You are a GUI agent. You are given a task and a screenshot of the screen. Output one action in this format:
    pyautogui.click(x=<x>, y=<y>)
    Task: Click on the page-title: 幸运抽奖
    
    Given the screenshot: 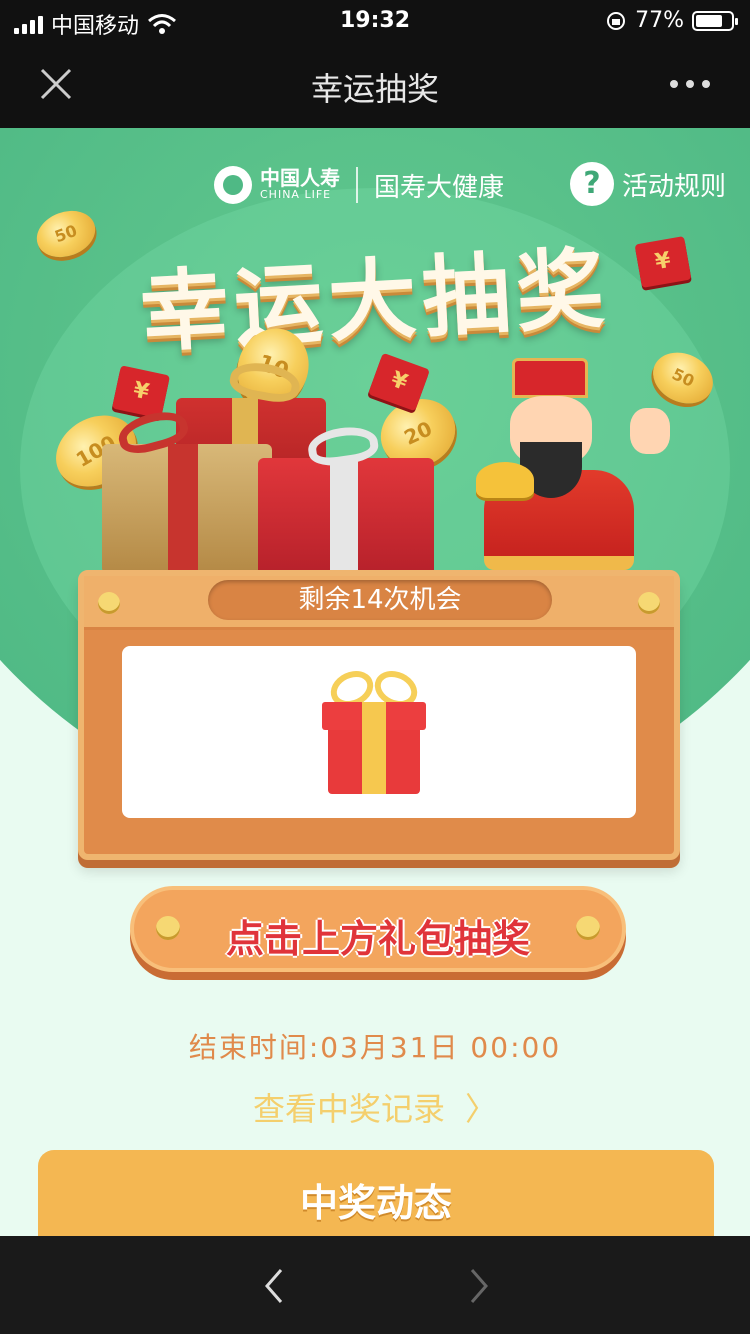 What is the action you would take?
    pyautogui.click(x=374, y=89)
    